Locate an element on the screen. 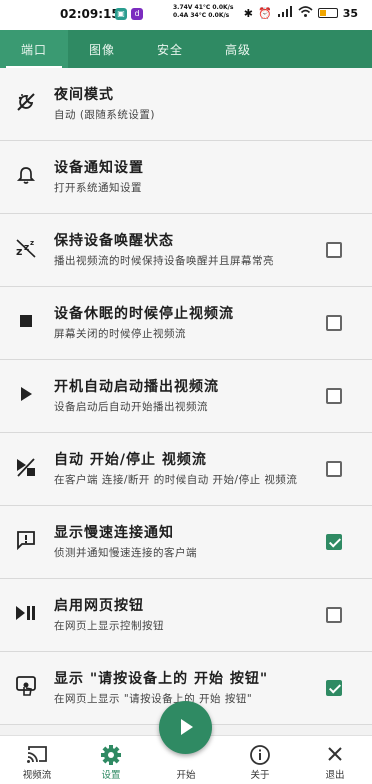 The image size is (372, 784). tab-label: 高级 is located at coordinates (237, 49).